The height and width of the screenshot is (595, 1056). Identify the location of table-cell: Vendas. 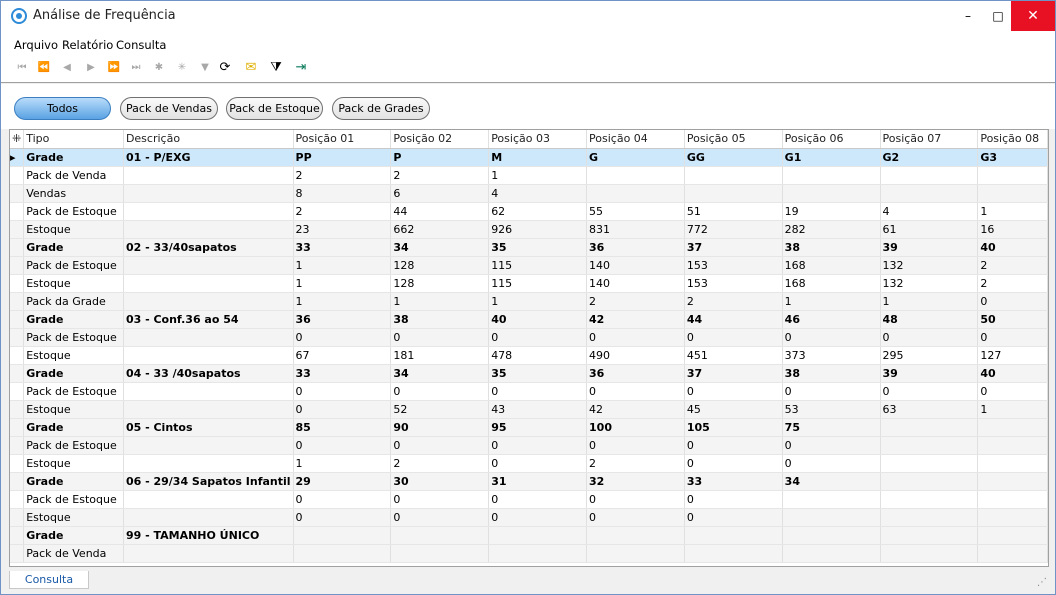
(73, 193).